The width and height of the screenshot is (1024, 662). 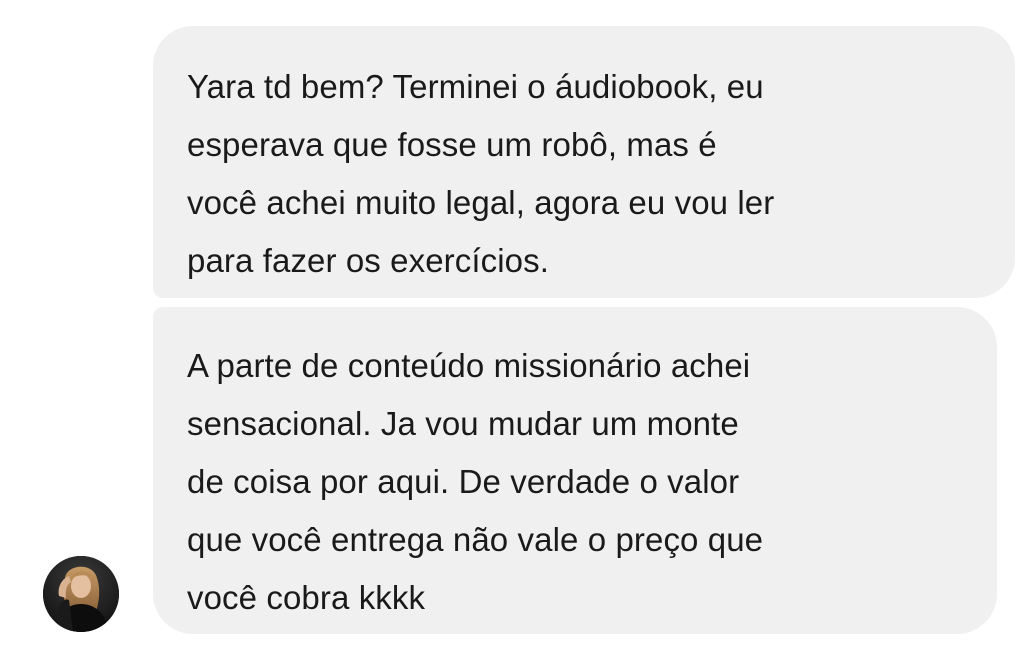 What do you see at coordinates (368, 260) in the screenshot?
I see `message-text-line: para fazer os exercícios.` at bounding box center [368, 260].